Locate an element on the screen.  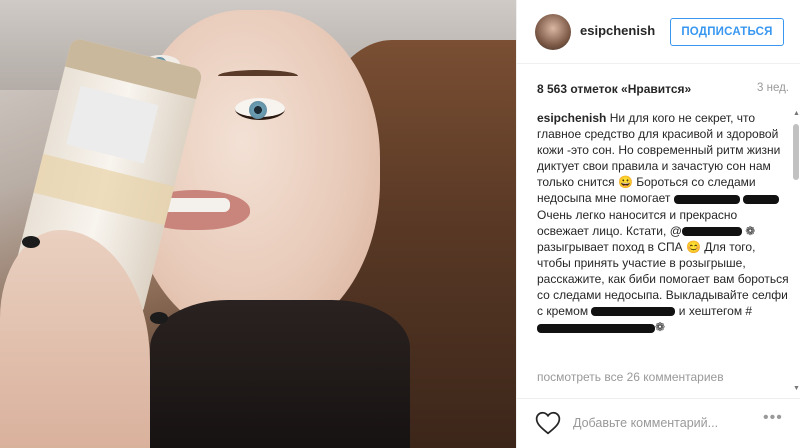
photo-eye-right is located at coordinates (260, 109).